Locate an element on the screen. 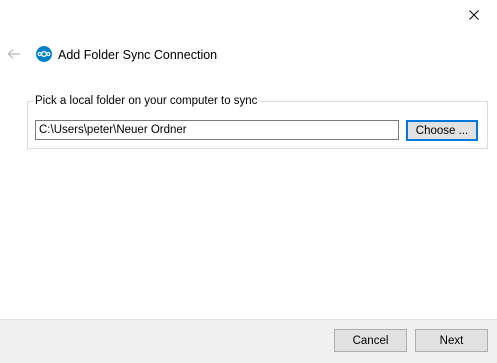 The width and height of the screenshot is (497, 363). next-button: Next is located at coordinates (451, 340).